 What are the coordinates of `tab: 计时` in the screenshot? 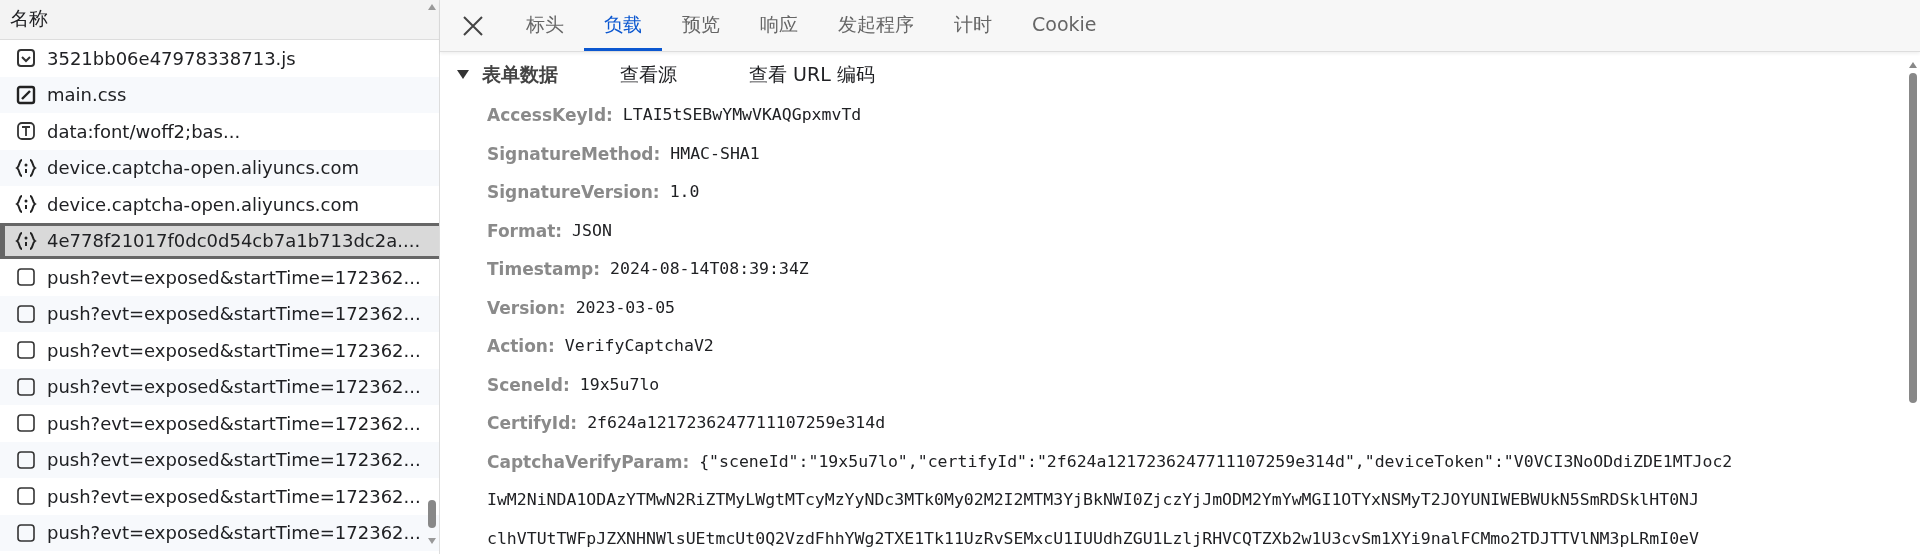 It's located at (973, 25).